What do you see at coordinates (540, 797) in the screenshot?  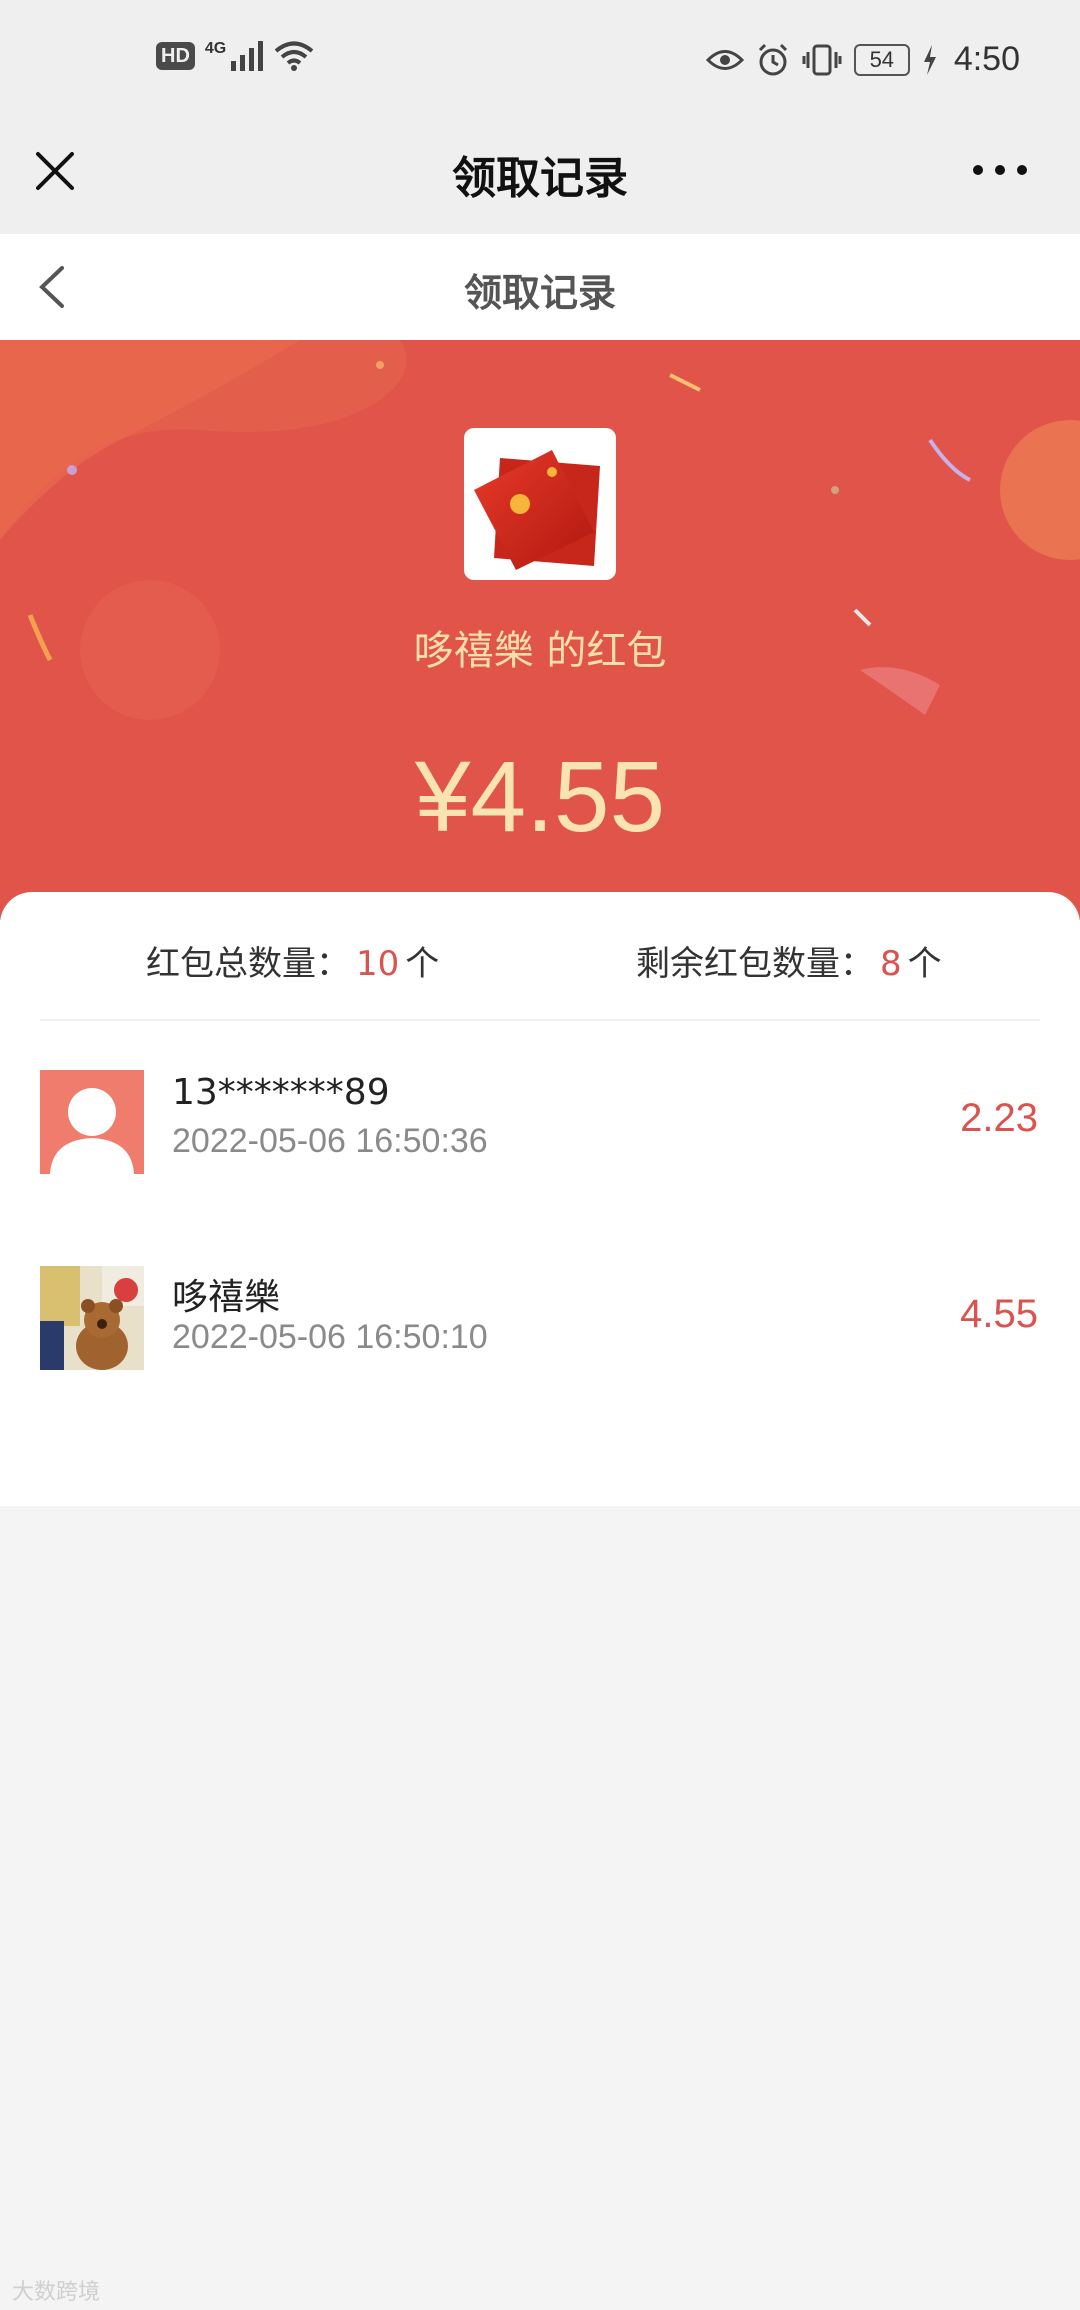 I see `total-amount: ¥4.55` at bounding box center [540, 797].